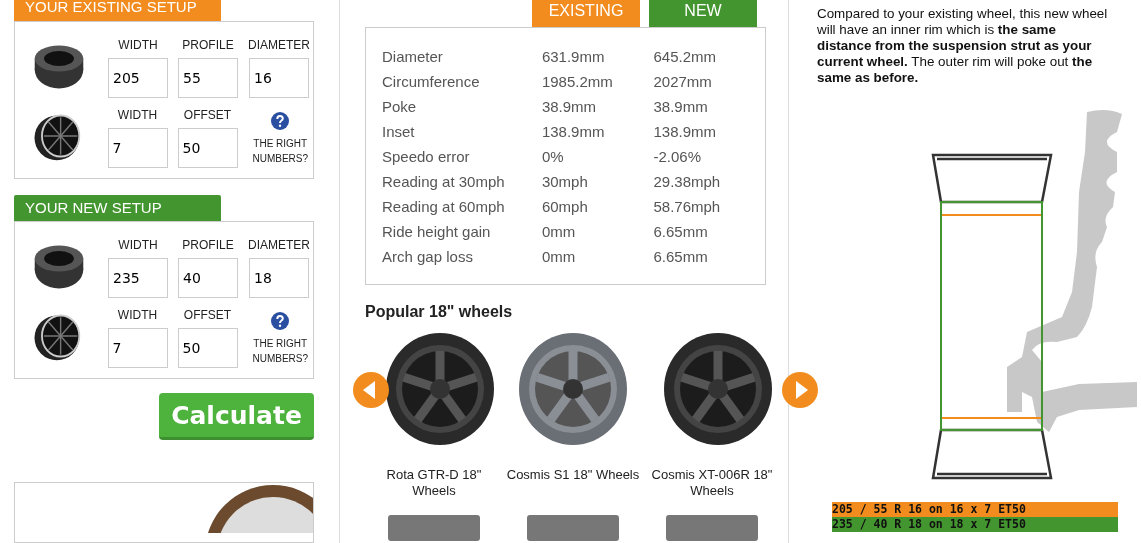 The image size is (1141, 543). I want to click on wheel-name: Cosmis XT-006R 18" Wheels, so click(712, 483).